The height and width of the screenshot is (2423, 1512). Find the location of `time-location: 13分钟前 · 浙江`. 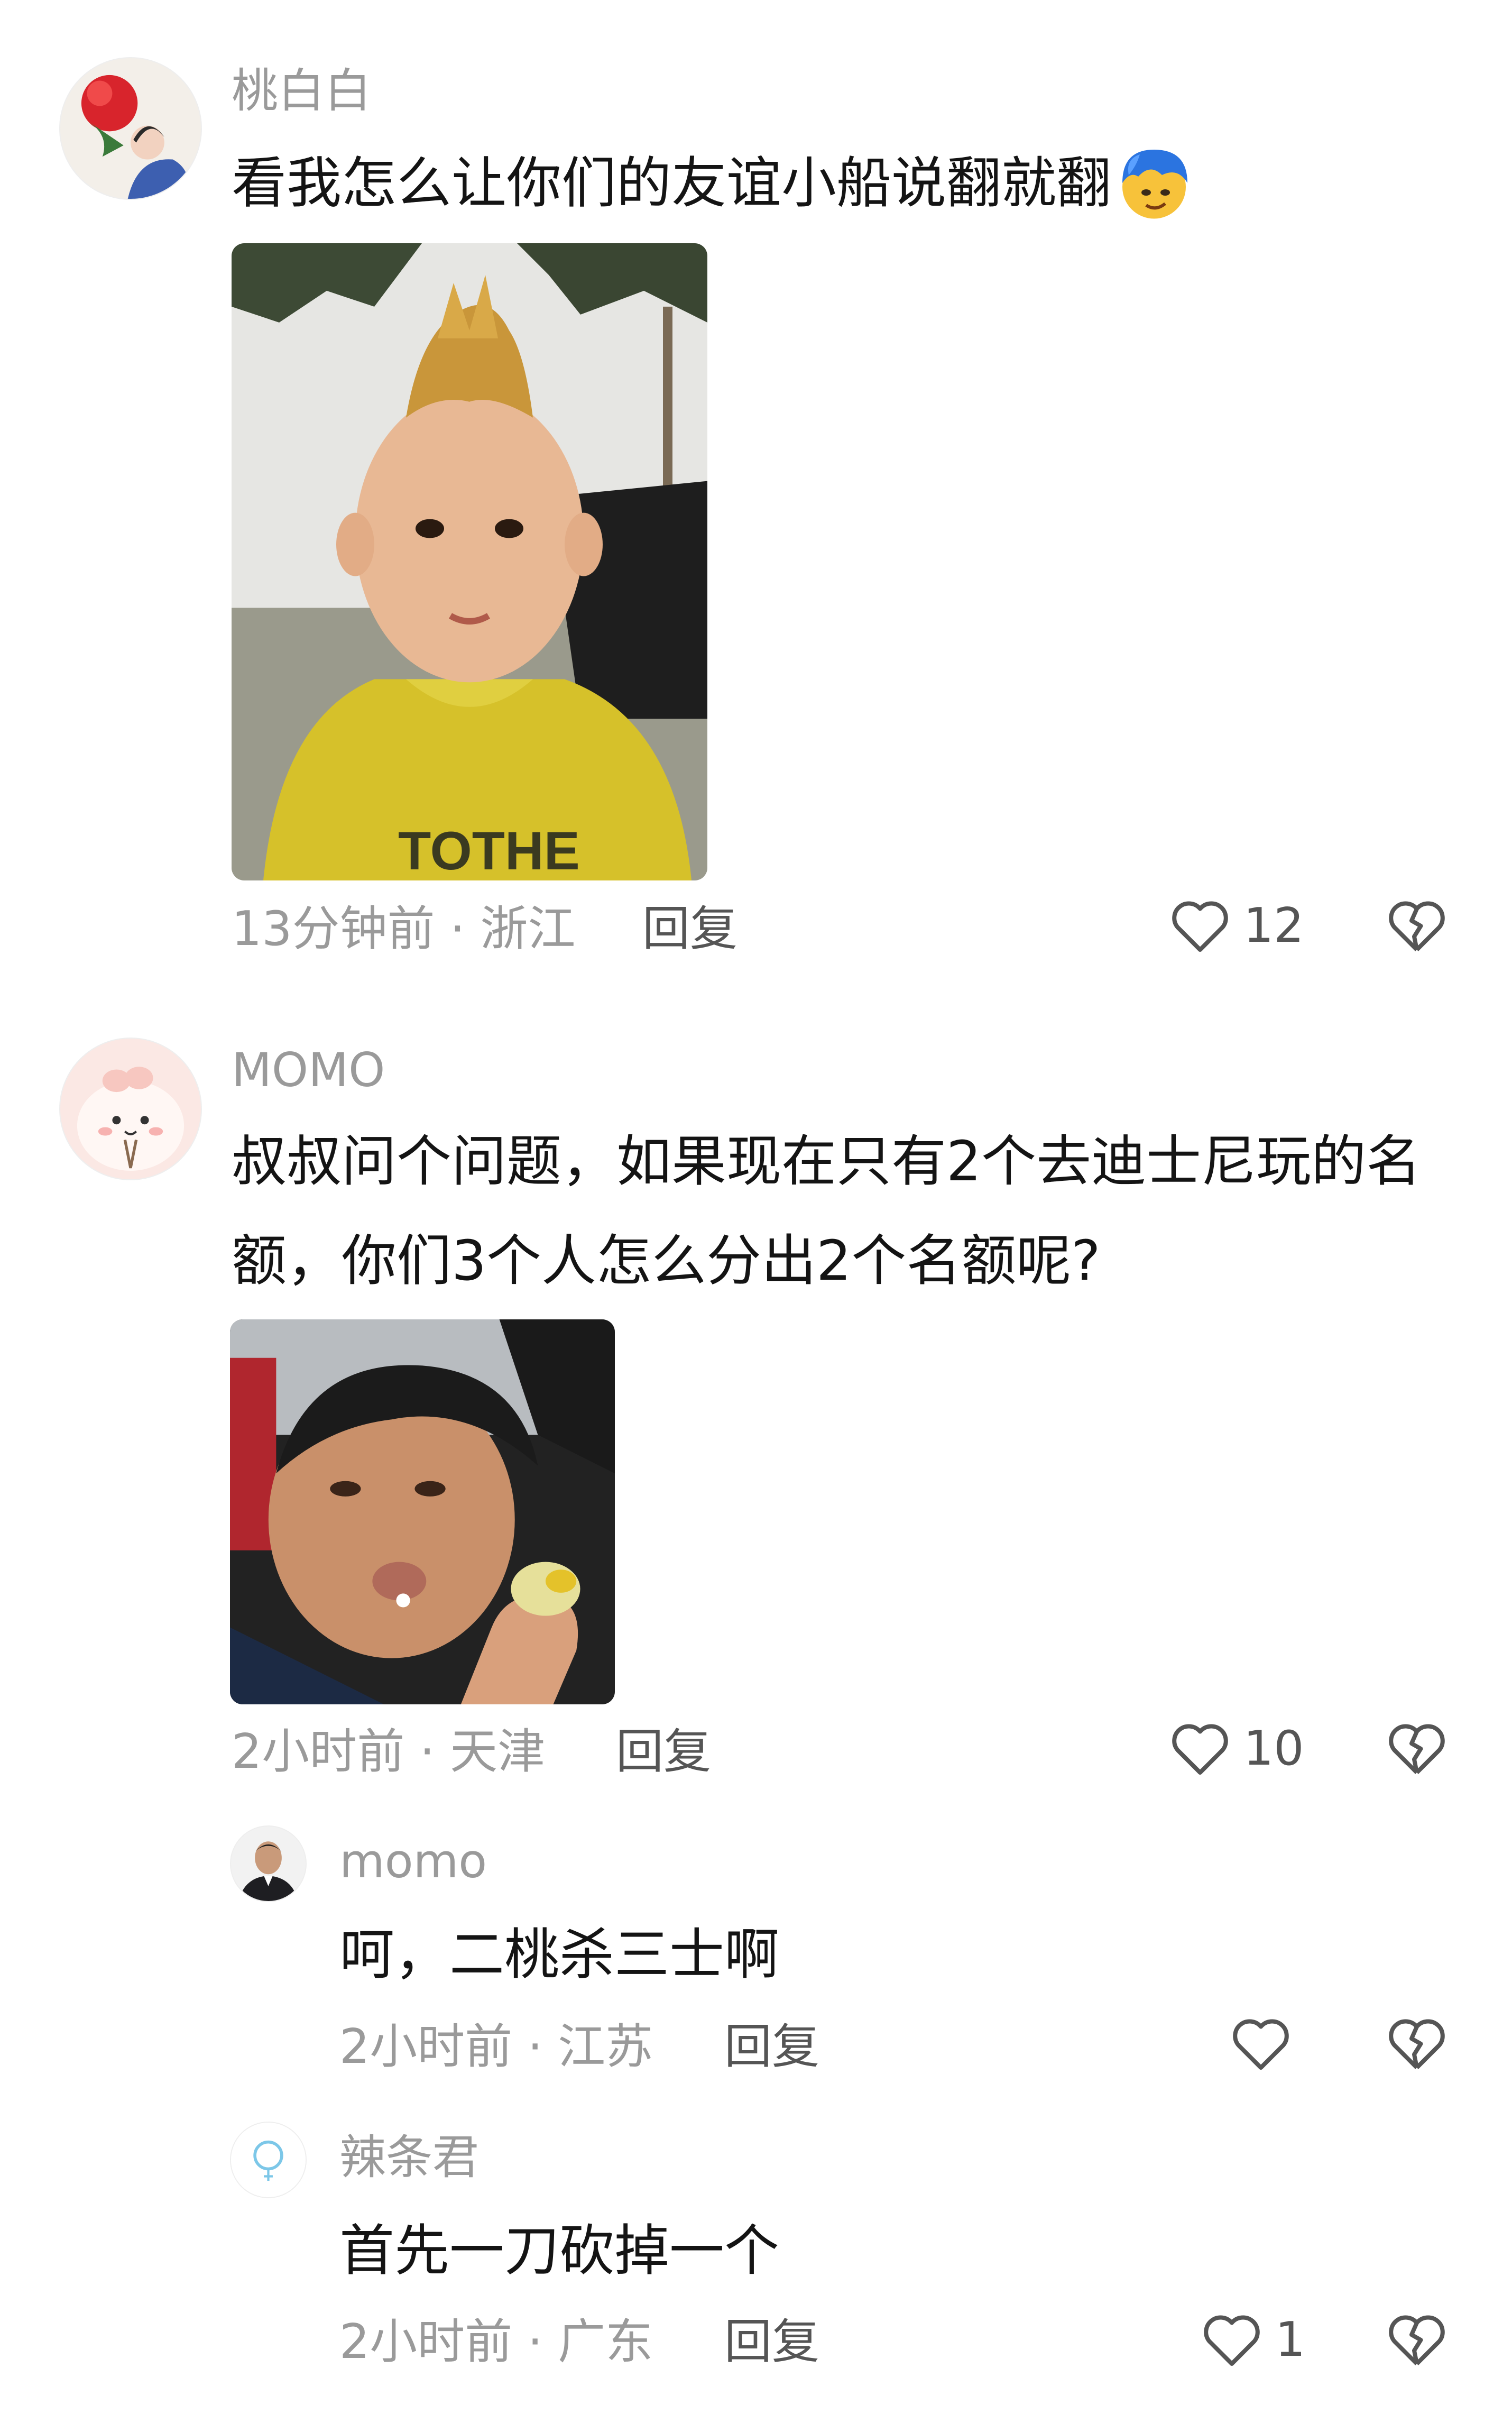

time-location: 13分钟前 · 浙江 is located at coordinates (404, 929).